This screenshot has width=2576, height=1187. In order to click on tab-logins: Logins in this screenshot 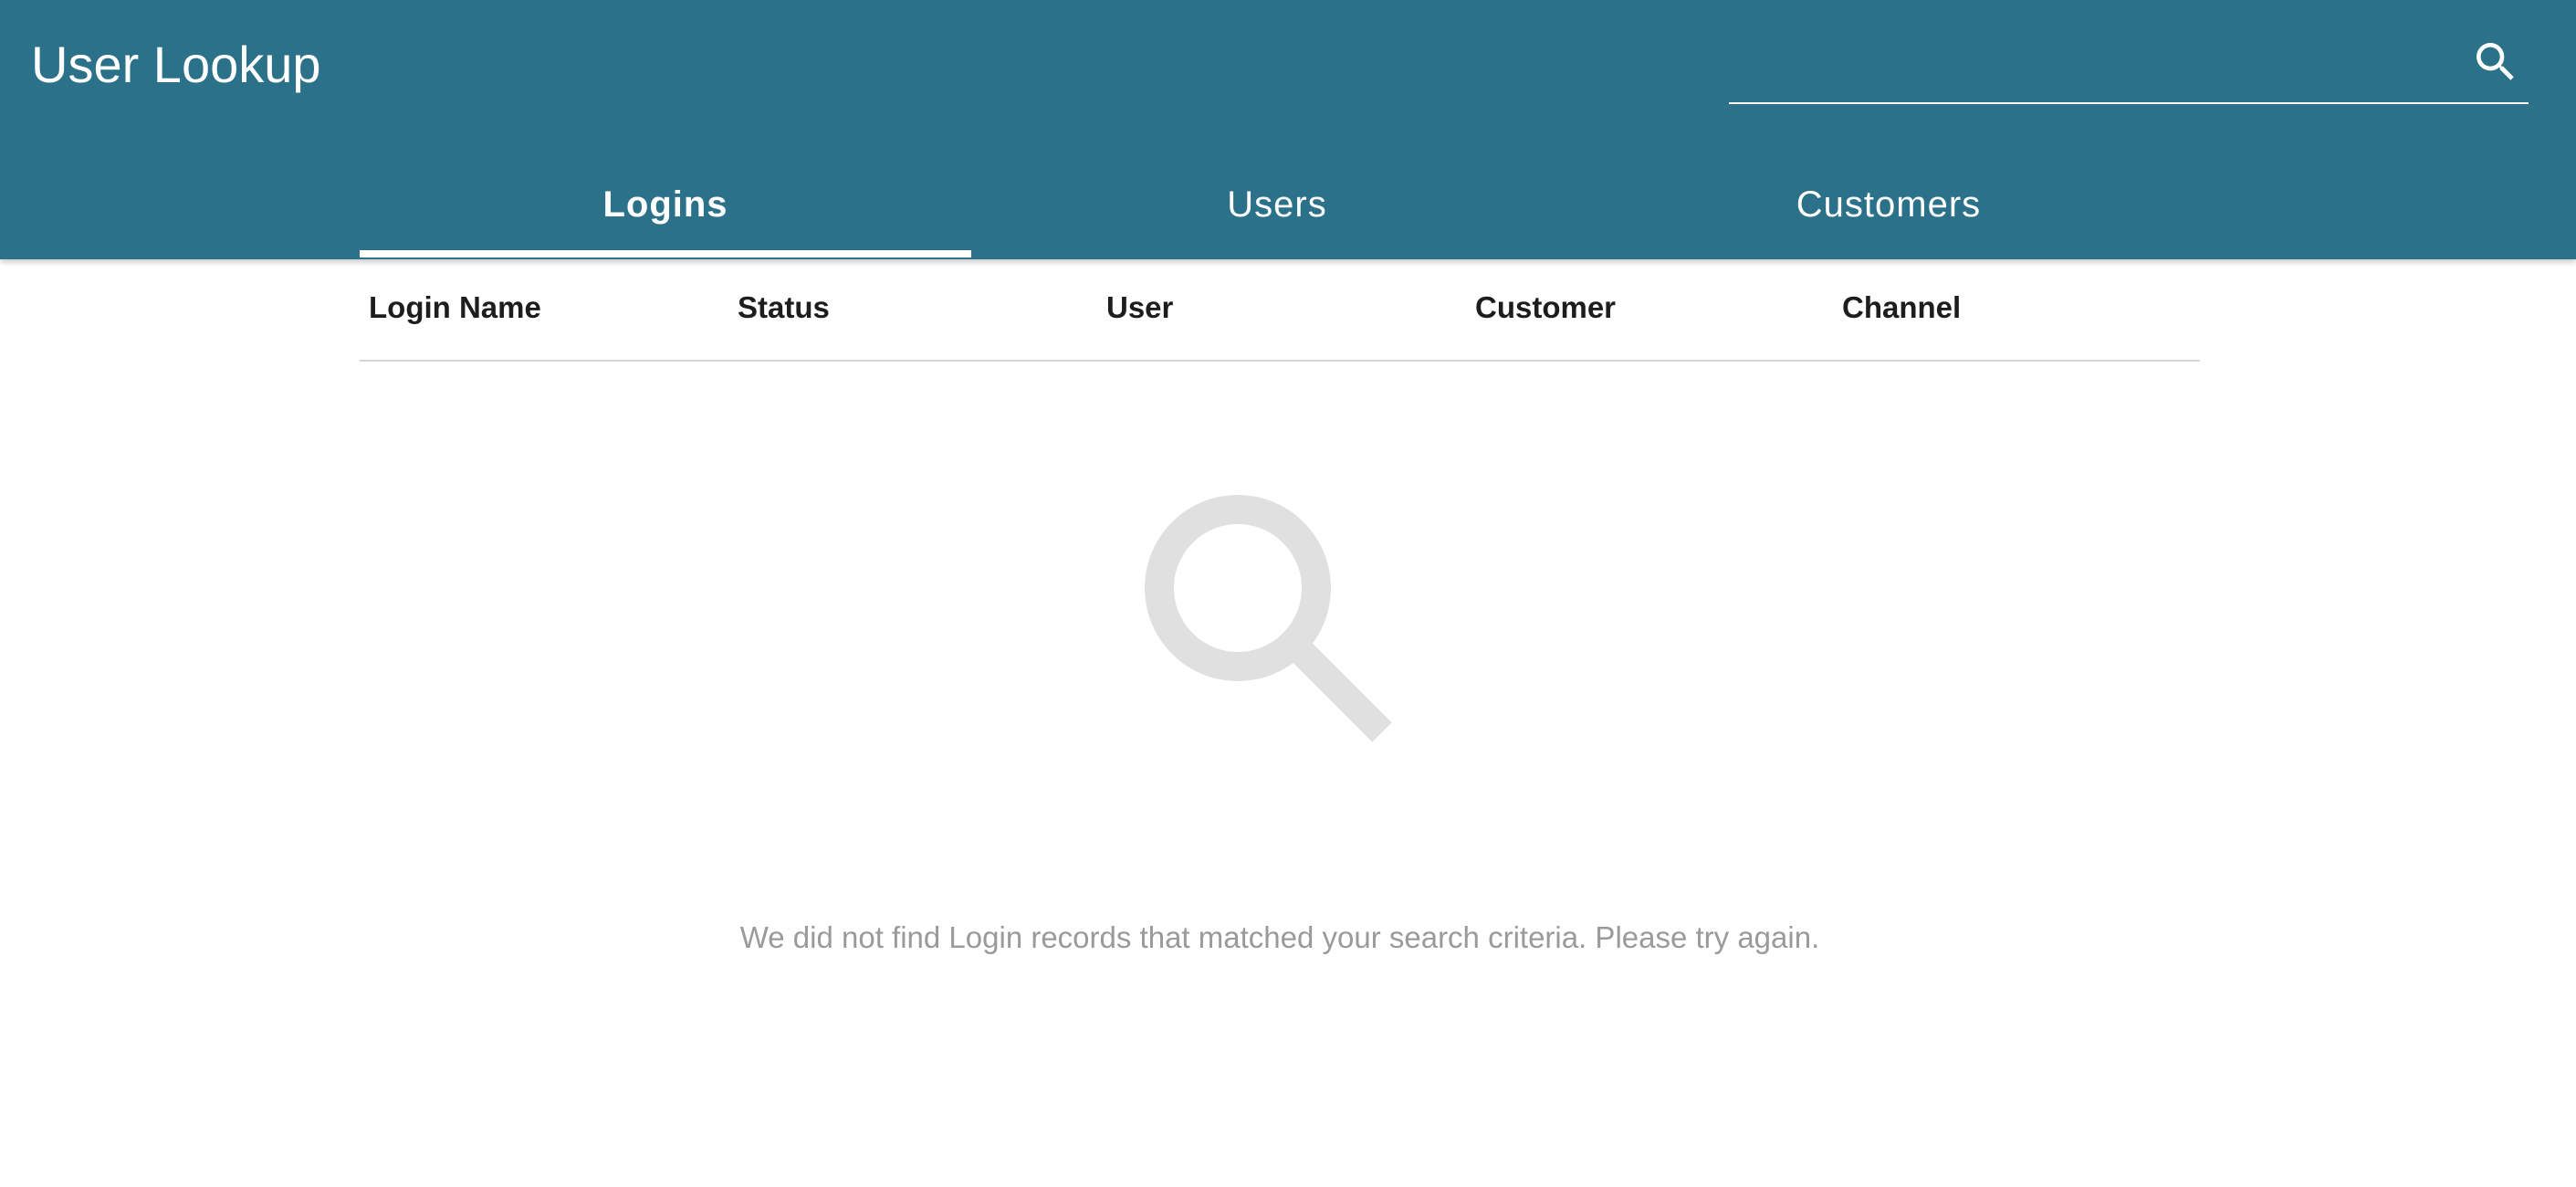, I will do `click(666, 207)`.